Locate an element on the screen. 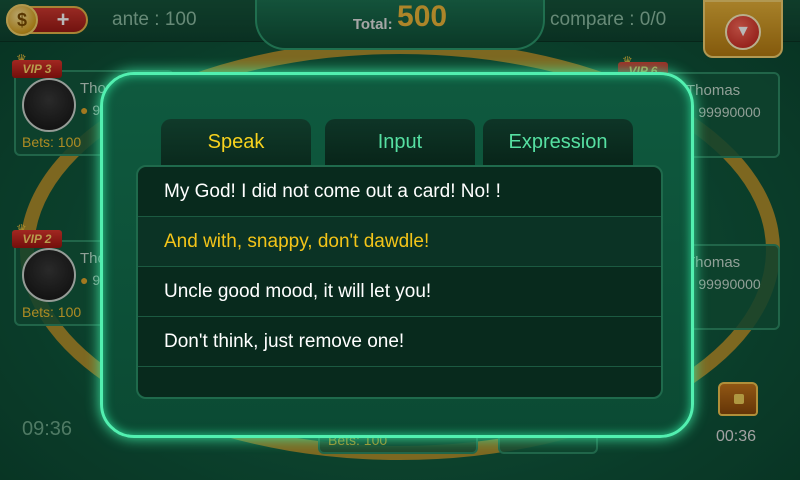  phrase-item: My God! I did not come out a card! No! ! is located at coordinates (399, 192).